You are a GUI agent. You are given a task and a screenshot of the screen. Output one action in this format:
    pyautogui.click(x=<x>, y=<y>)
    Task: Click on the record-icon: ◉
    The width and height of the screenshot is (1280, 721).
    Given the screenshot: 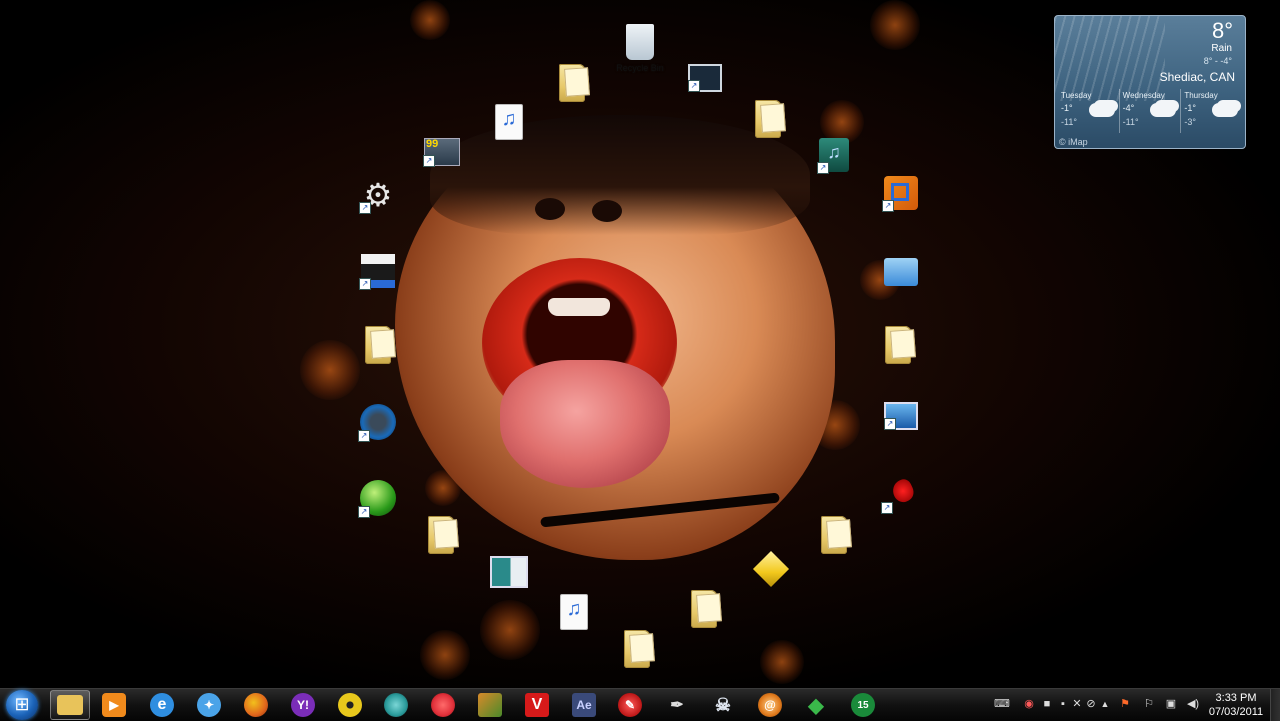 What is the action you would take?
    pyautogui.click(x=1029, y=704)
    